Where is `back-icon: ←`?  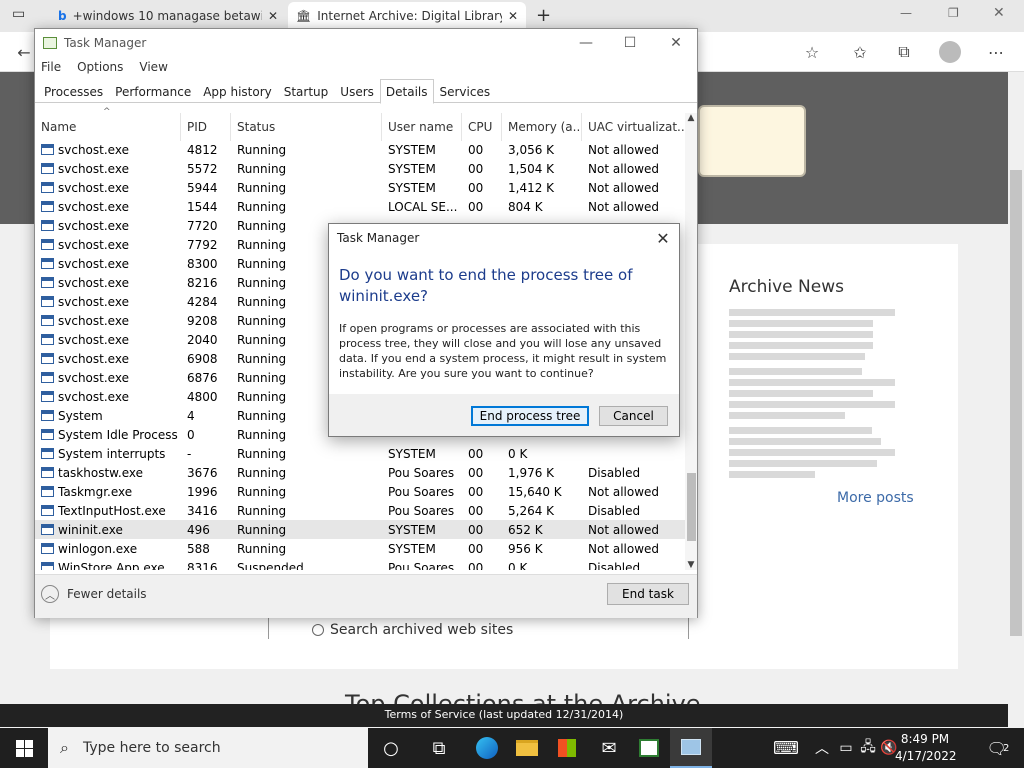 back-icon: ← is located at coordinates (24, 52).